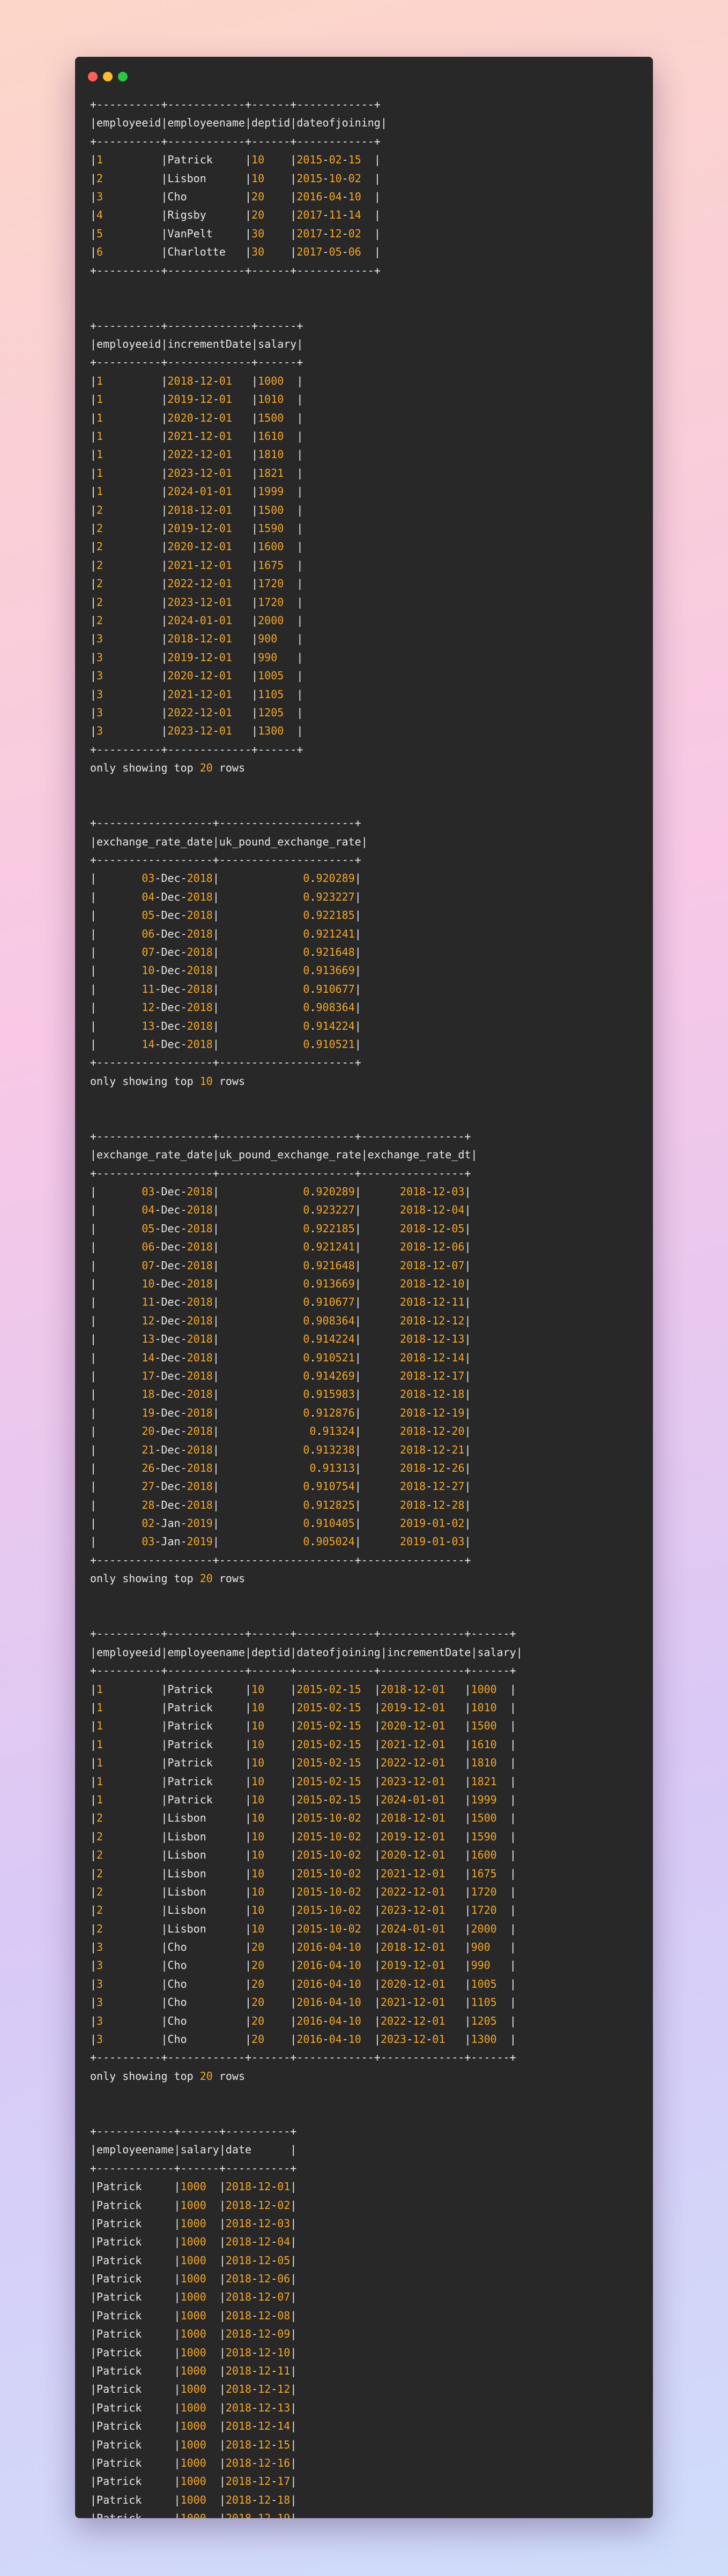 The image size is (728, 2576). Describe the element at coordinates (196, 712) in the screenshot. I see `output-line: |3 |2022-12-01 |1205 |` at that location.